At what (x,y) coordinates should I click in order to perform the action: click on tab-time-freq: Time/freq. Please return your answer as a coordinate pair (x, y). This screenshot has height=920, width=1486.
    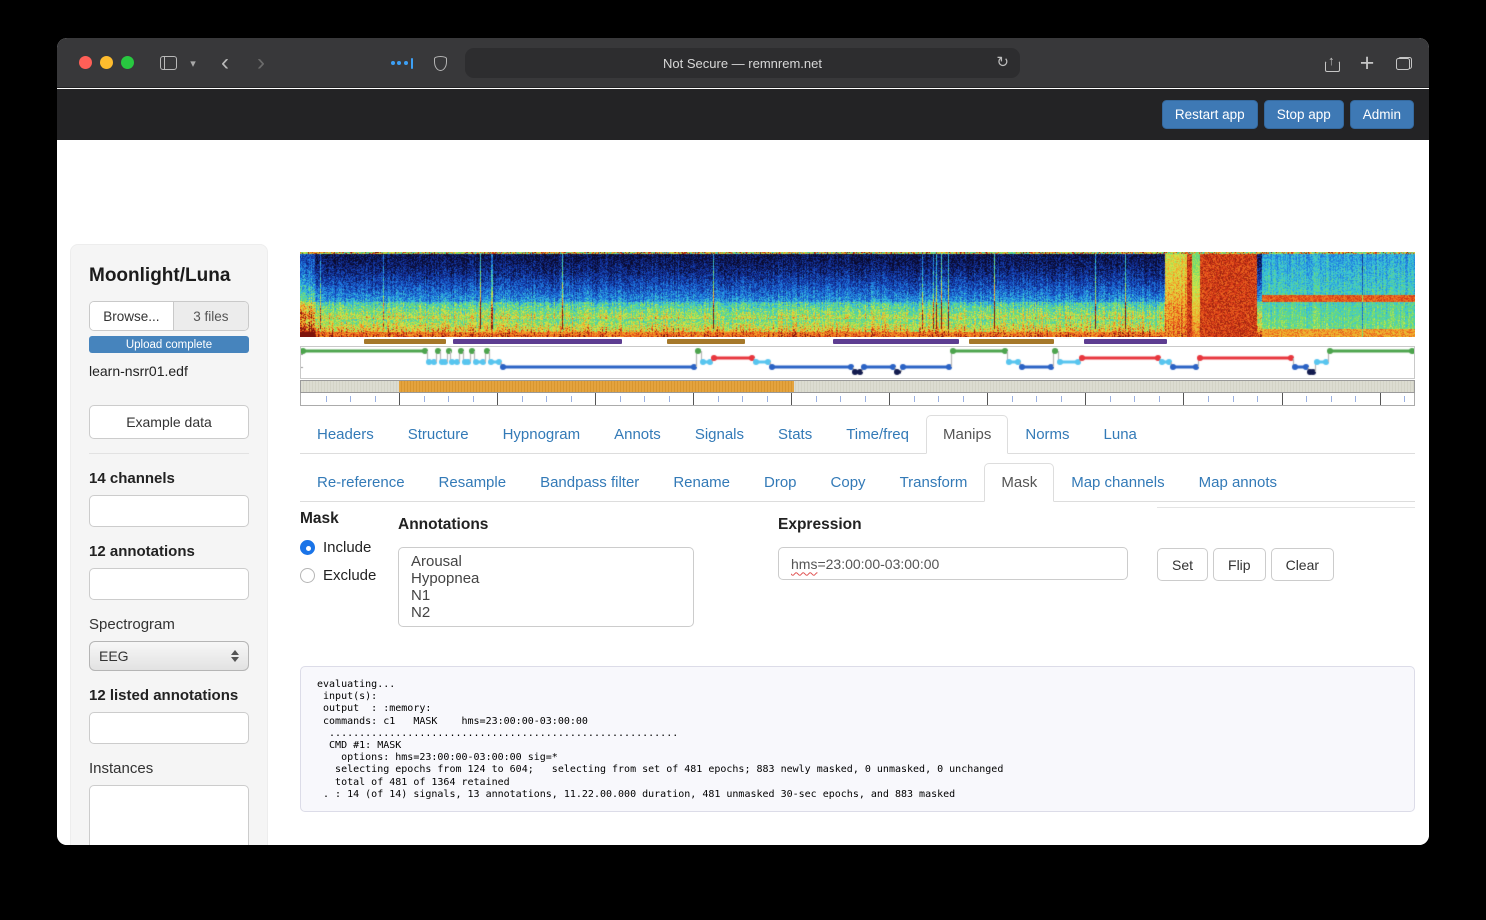
    Looking at the image, I should click on (877, 434).